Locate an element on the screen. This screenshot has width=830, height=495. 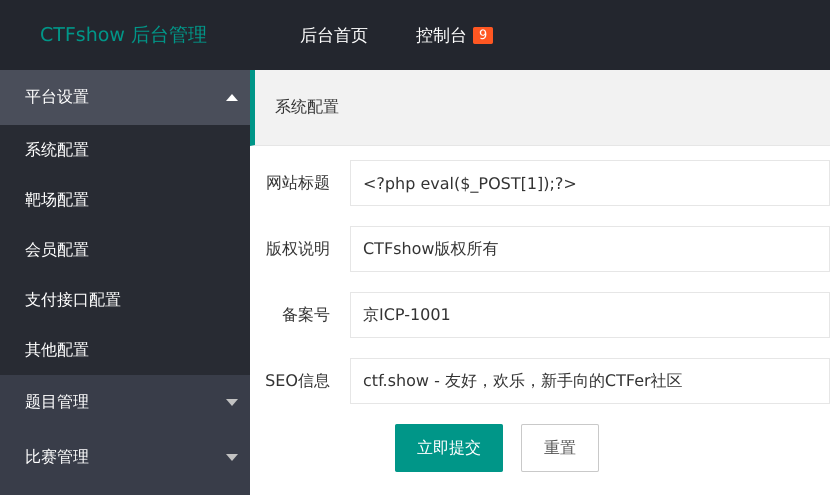
sidebar-item: 系统配置 is located at coordinates (125, 150).